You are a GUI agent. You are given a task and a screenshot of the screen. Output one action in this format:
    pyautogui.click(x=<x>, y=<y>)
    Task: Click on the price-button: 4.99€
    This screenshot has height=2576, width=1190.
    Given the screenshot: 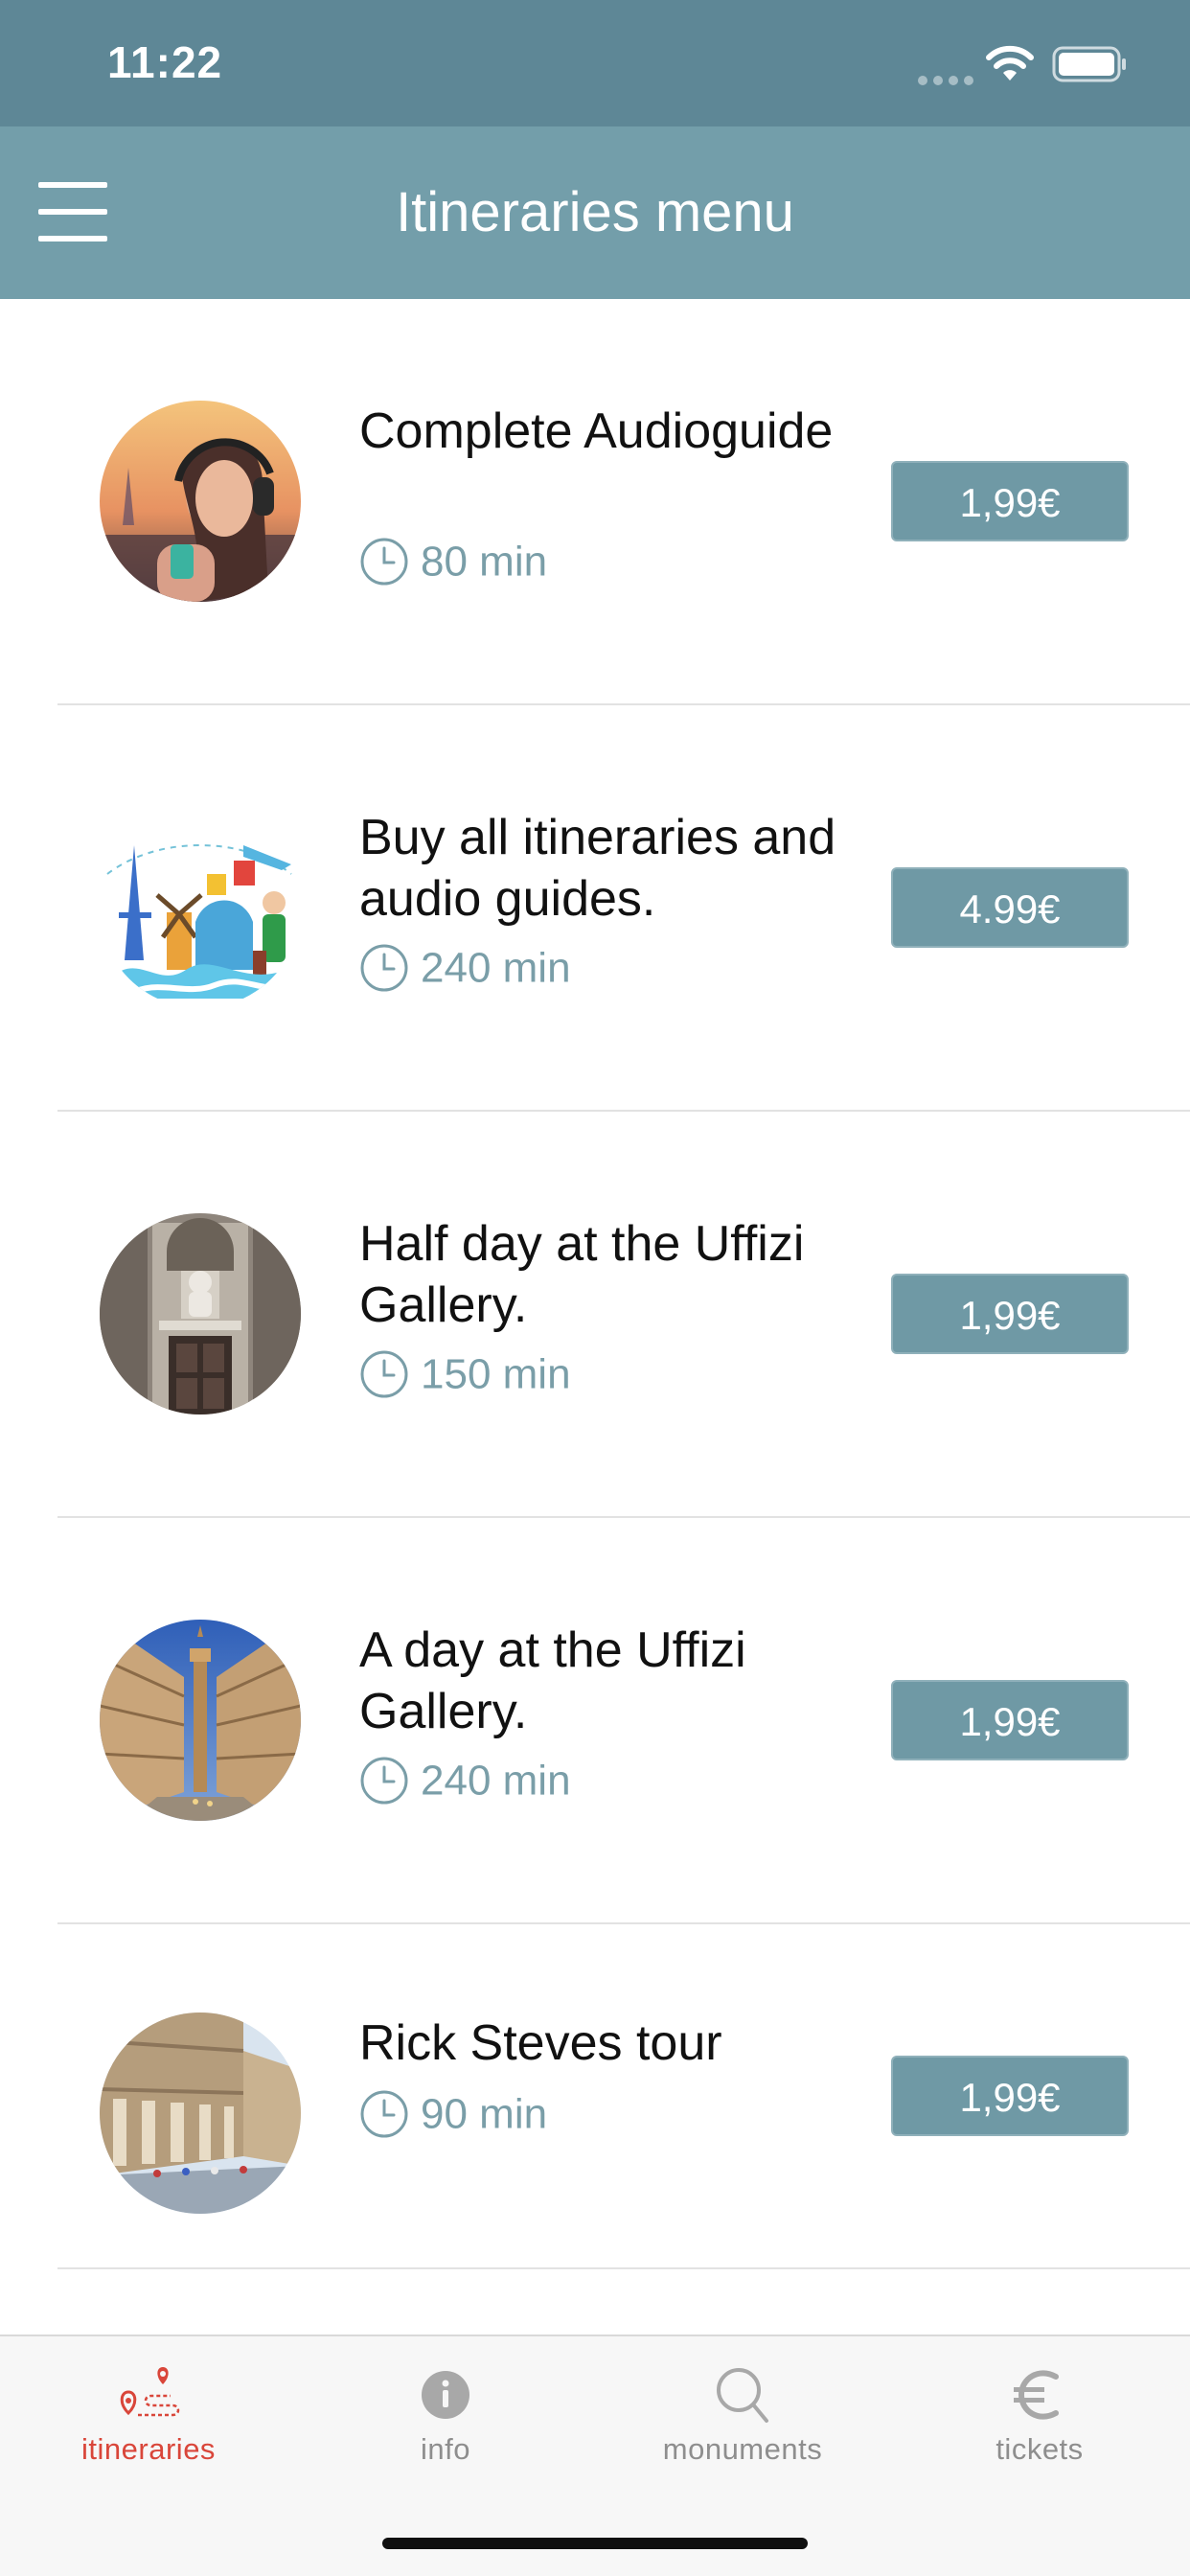 What is the action you would take?
    pyautogui.click(x=1010, y=907)
    